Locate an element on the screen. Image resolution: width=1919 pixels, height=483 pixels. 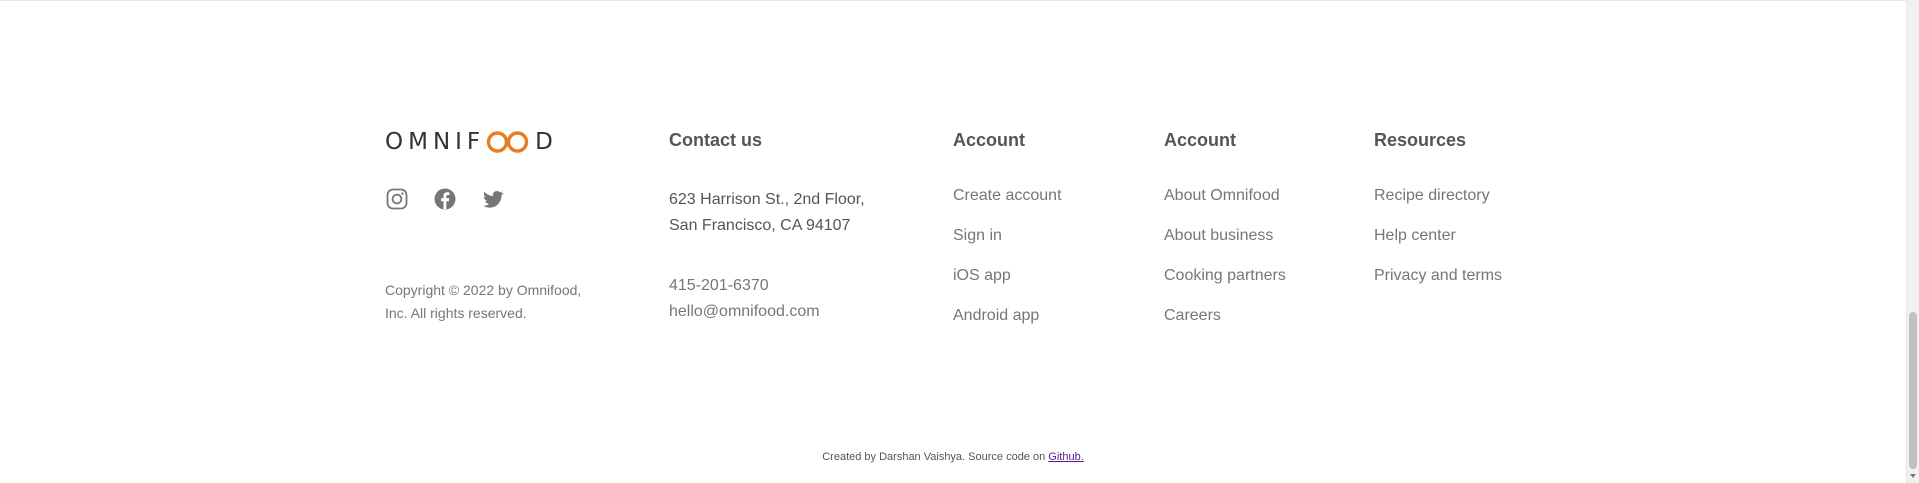
facebook-icon is located at coordinates (445, 199).